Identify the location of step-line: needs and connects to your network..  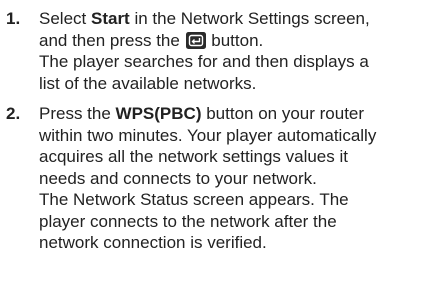
(178, 178).